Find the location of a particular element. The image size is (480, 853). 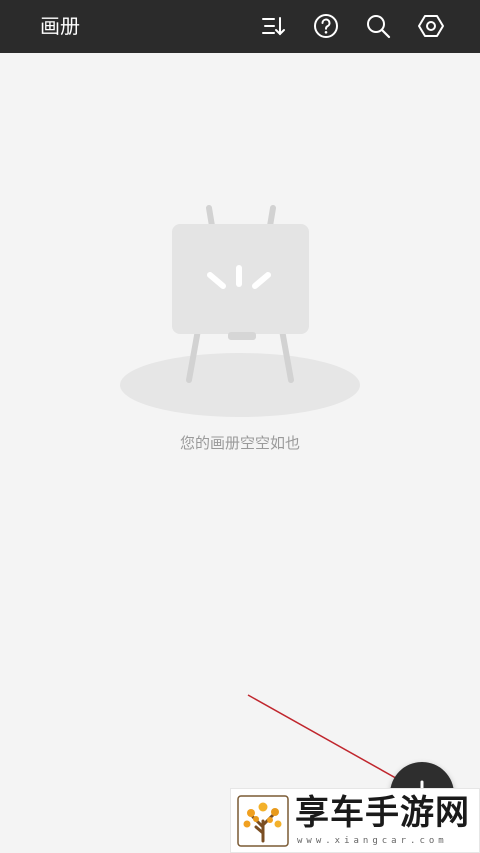

watermark: 享车手游网 www.xiangcar.com is located at coordinates (355, 820).